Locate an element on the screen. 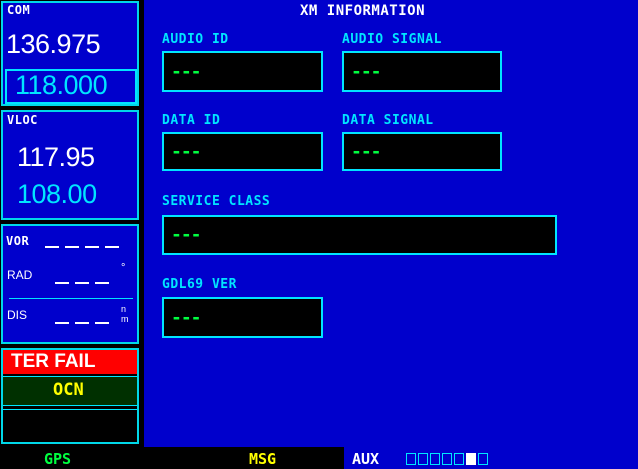 This screenshot has width=638, height=469. page-position-indicator is located at coordinates (476, 458).